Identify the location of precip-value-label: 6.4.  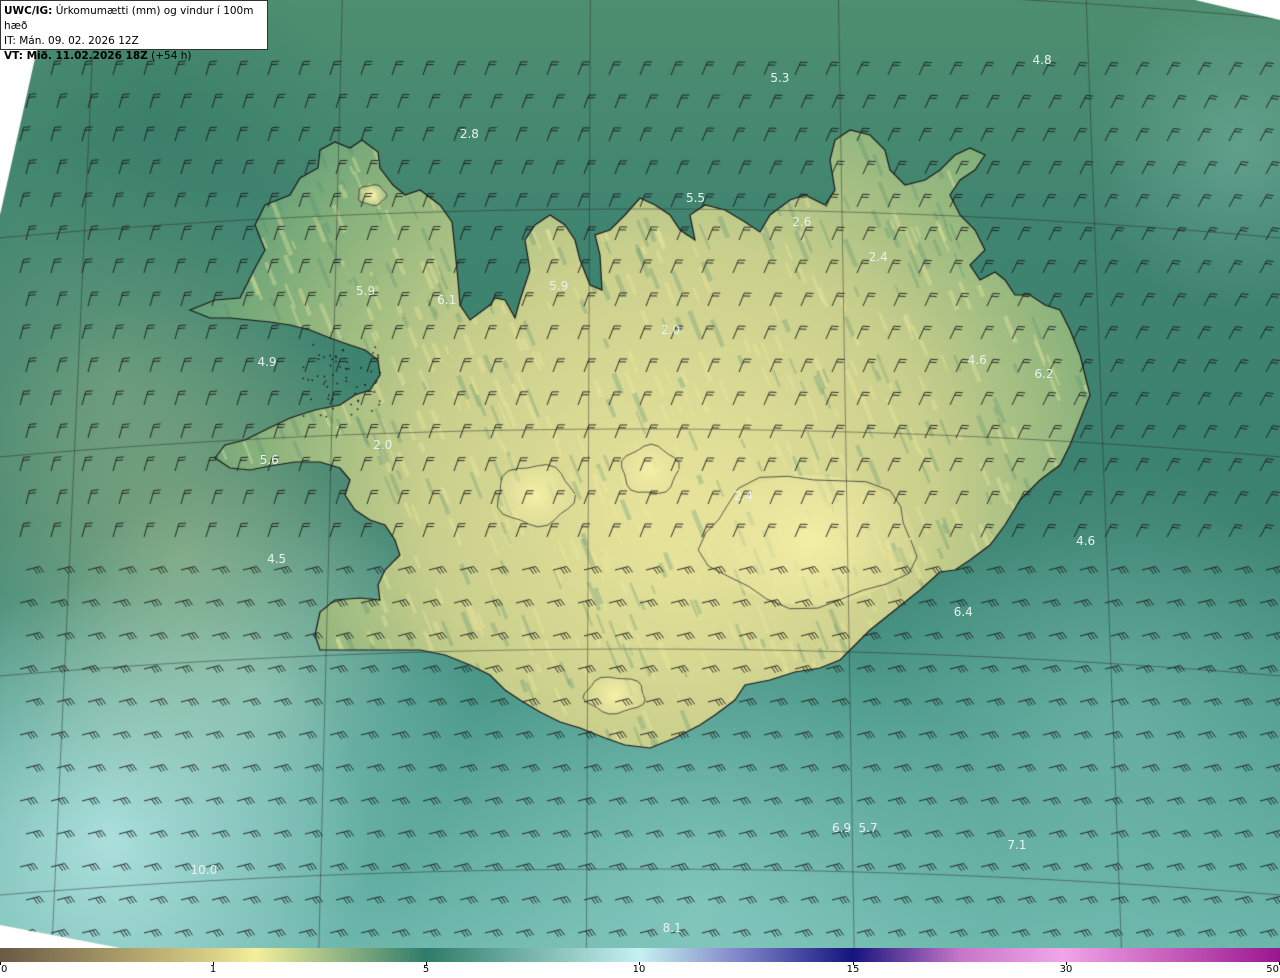
(963, 612).